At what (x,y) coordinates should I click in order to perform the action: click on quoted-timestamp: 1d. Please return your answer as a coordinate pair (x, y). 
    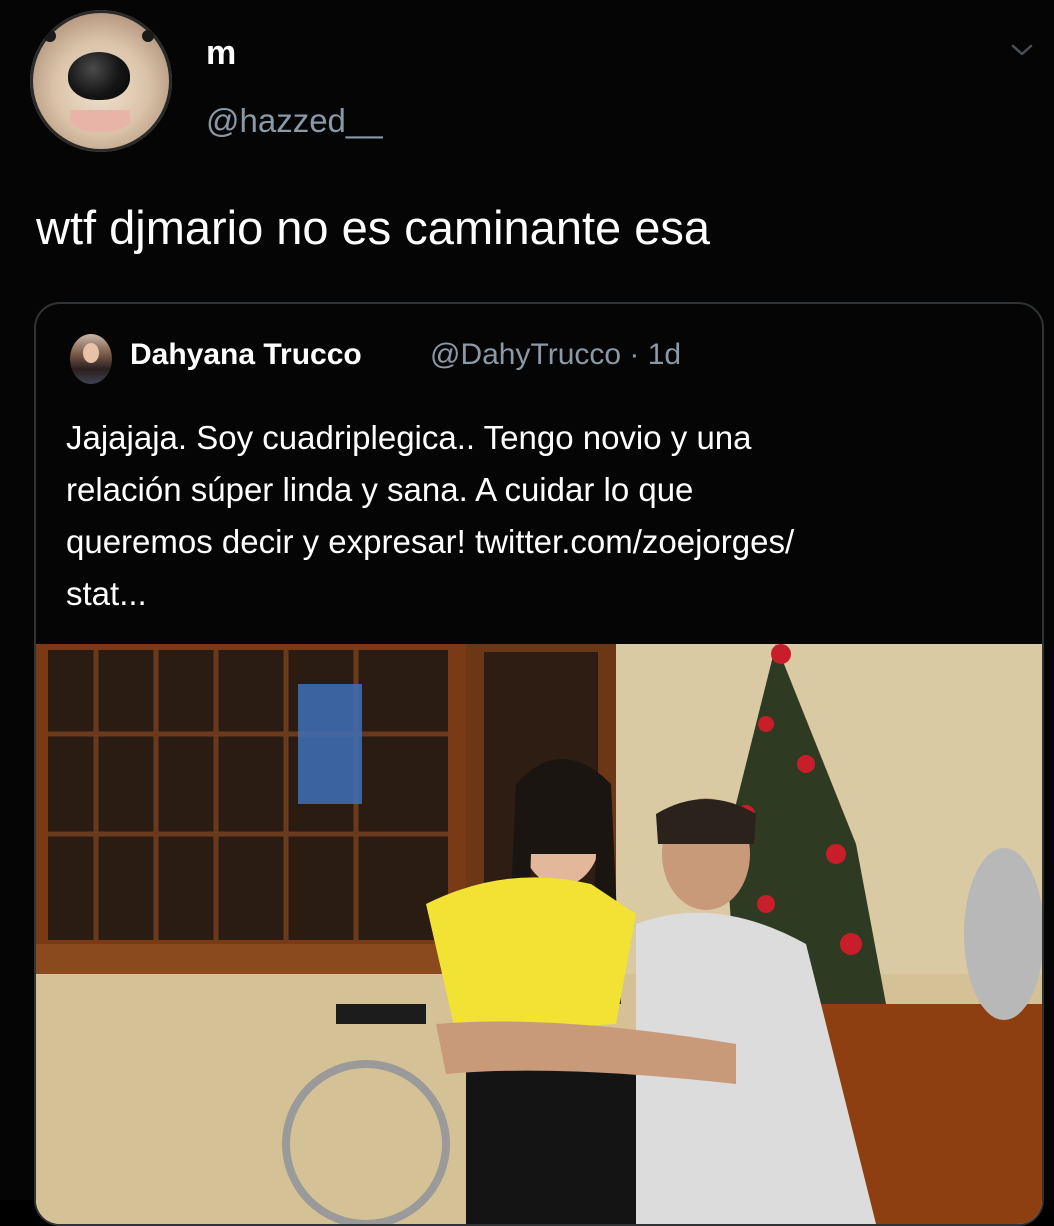
    Looking at the image, I should click on (664, 354).